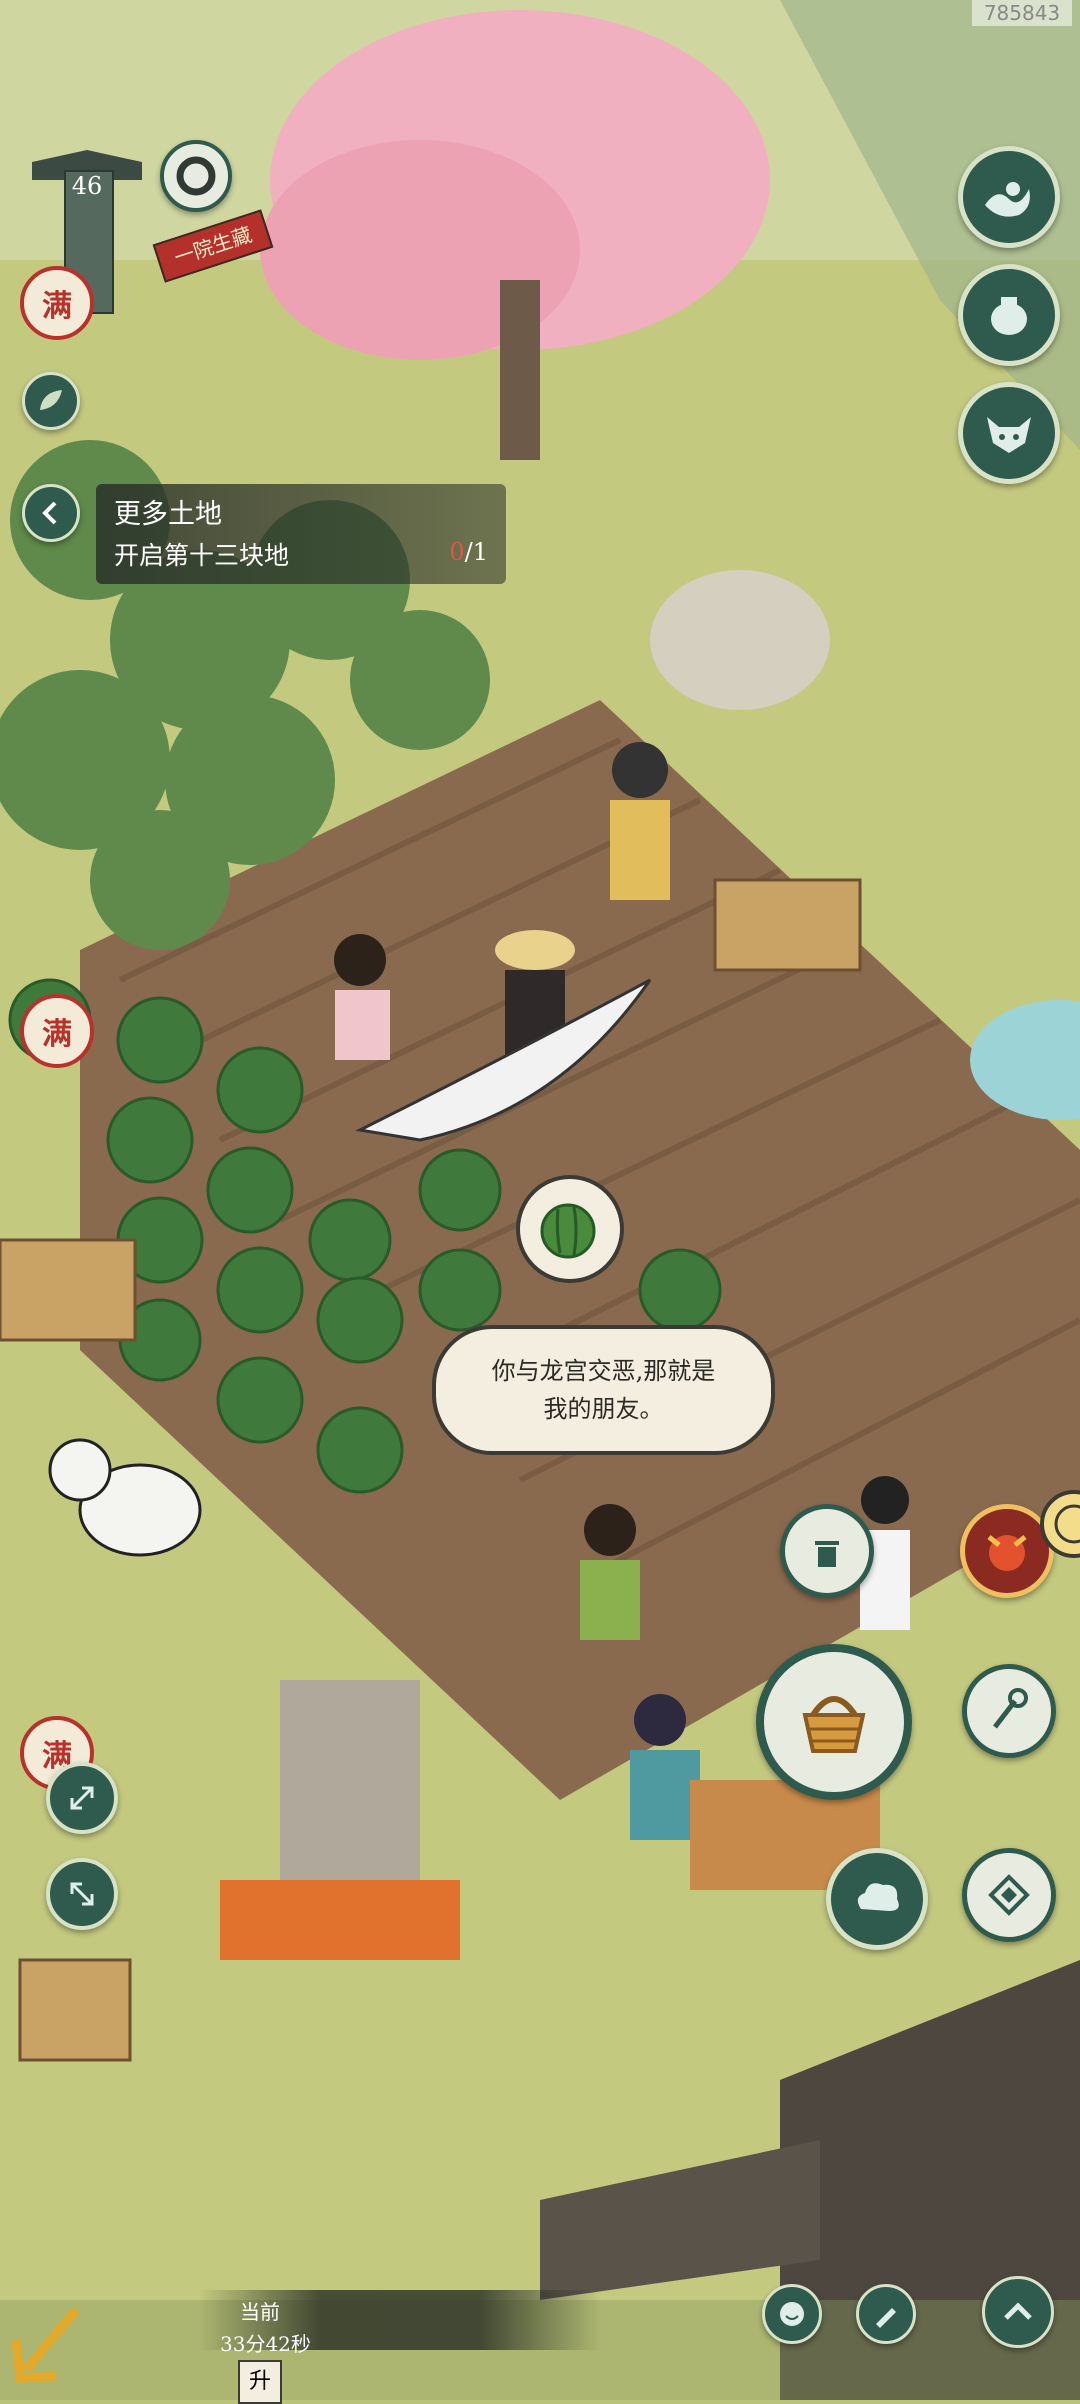 This screenshot has width=1080, height=2404. I want to click on watermelon-icon, so click(568, 1231).